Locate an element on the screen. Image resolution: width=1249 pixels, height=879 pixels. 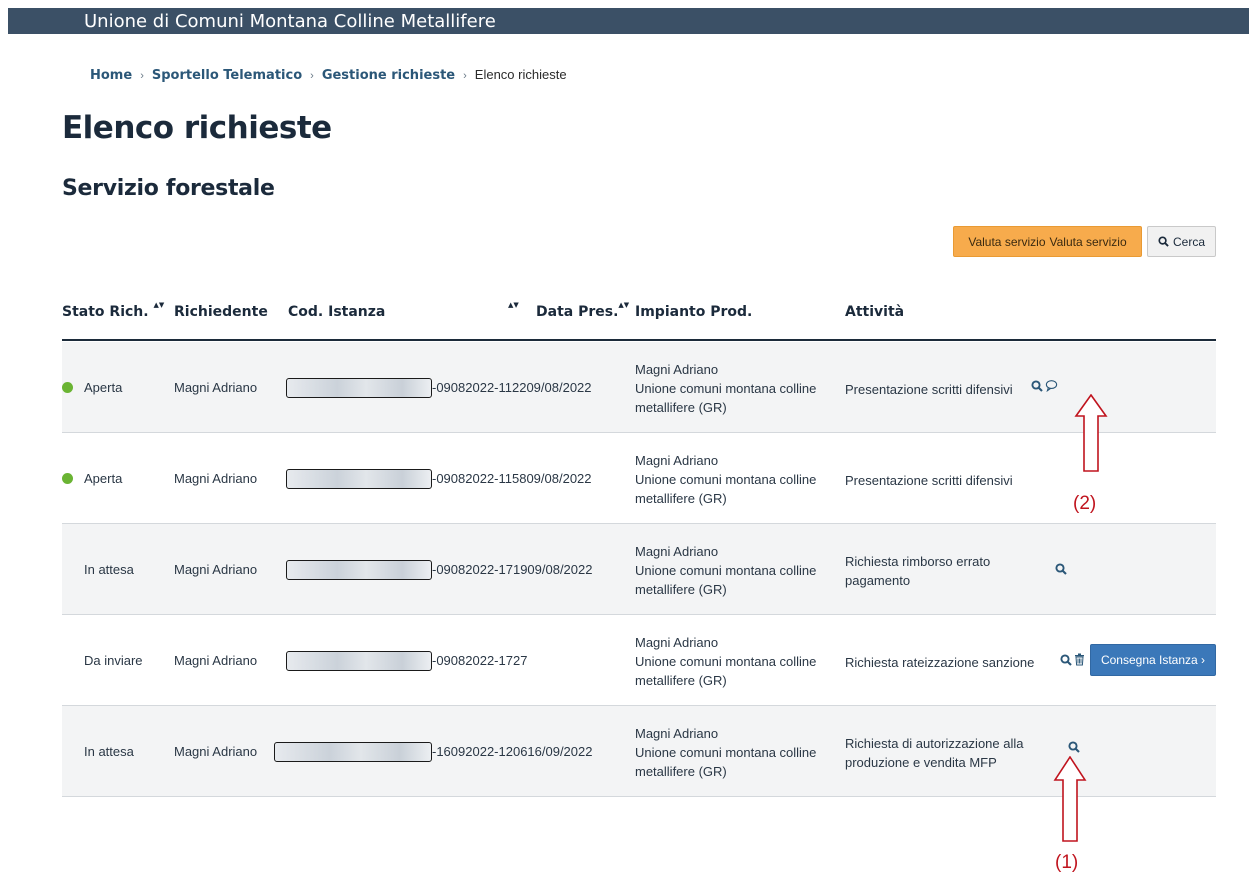
code-suffix: -09082022-1727 is located at coordinates (480, 660).